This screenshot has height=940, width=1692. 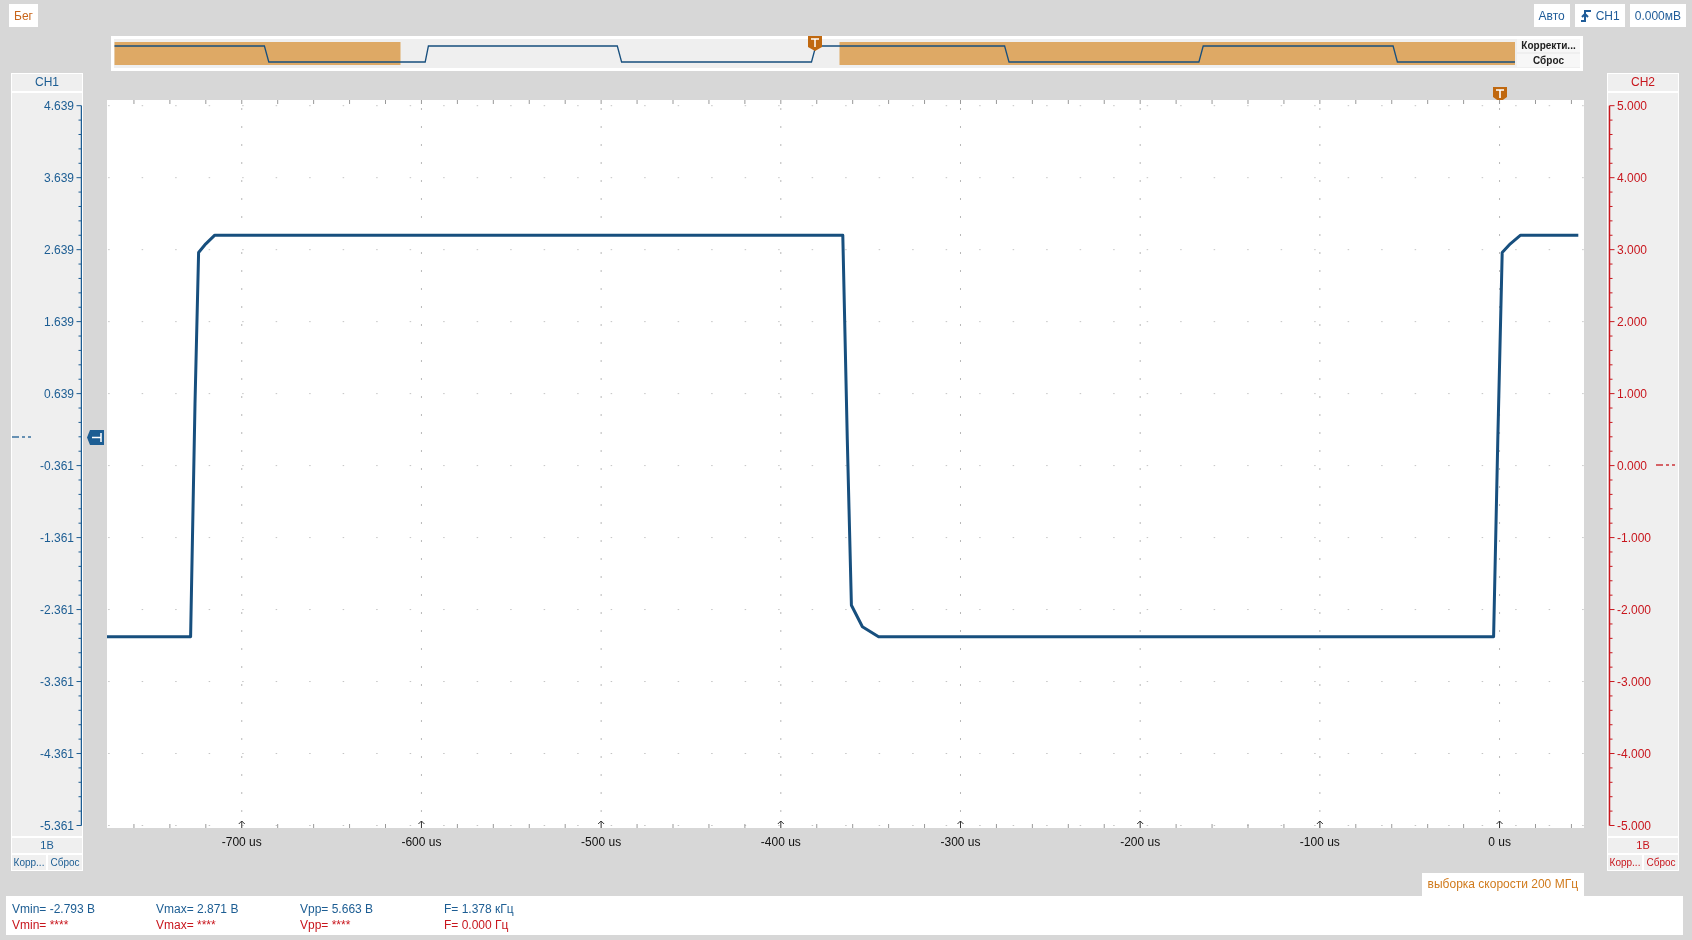 I want to click on trigger-mode-button: Авто, so click(x=1551, y=15).